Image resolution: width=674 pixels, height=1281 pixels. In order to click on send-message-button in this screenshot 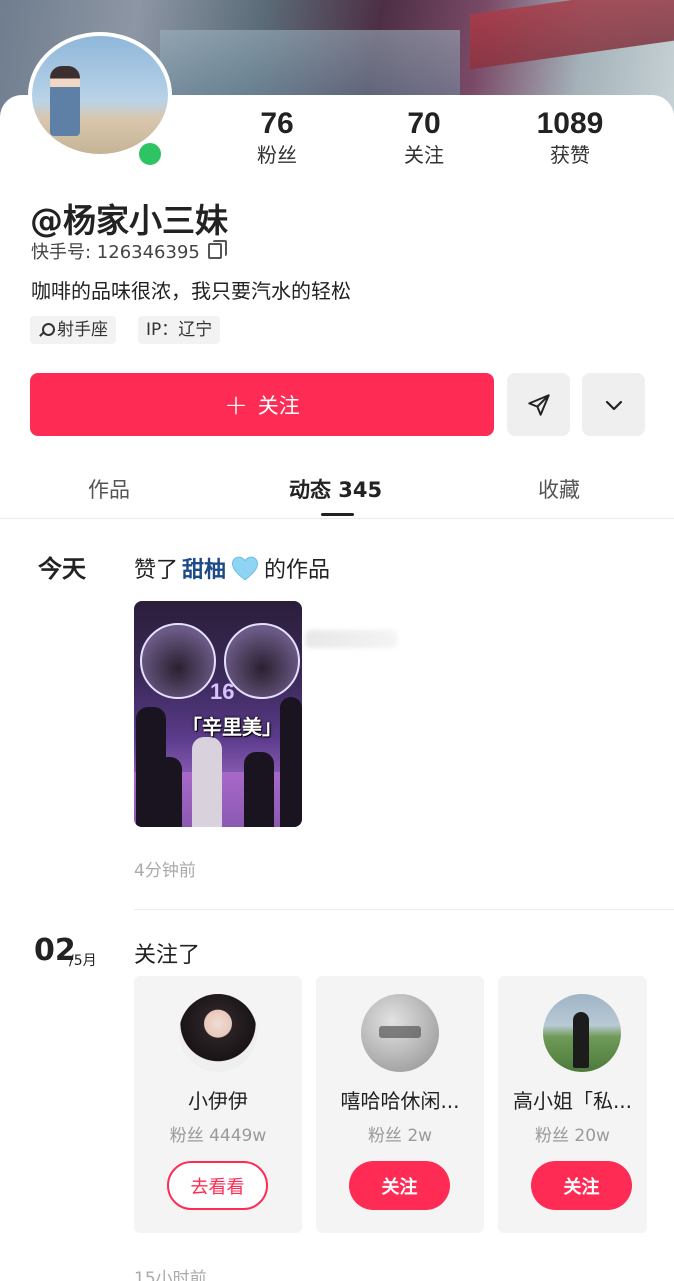, I will do `click(538, 404)`.